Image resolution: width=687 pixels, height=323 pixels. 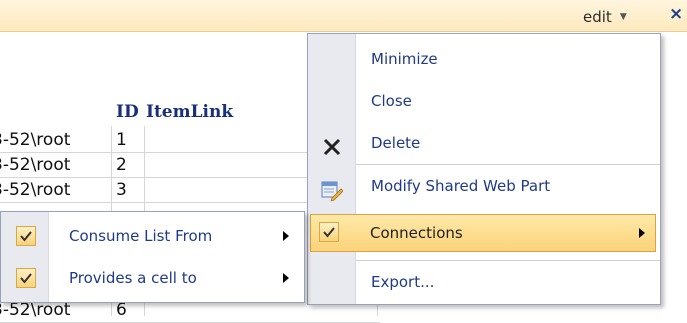 What do you see at coordinates (133, 278) in the screenshot?
I see `submenu-item-label: Provides a cell to` at bounding box center [133, 278].